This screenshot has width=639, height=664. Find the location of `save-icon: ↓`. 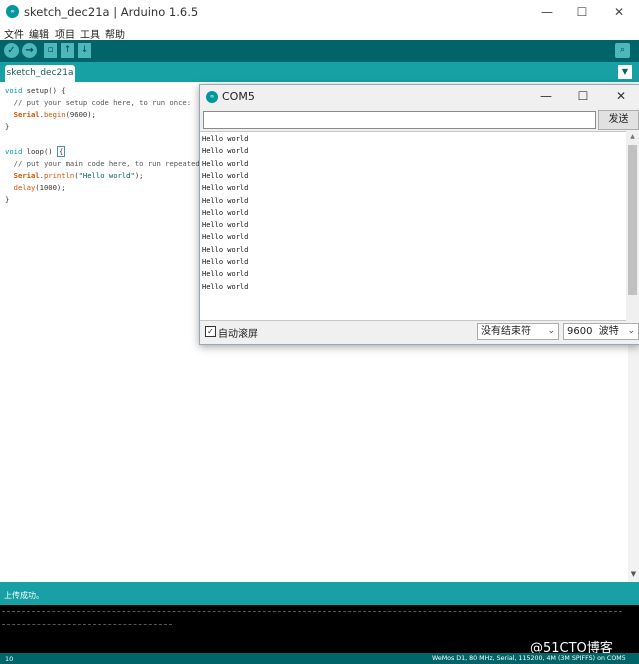

save-icon: ↓ is located at coordinates (84, 50).